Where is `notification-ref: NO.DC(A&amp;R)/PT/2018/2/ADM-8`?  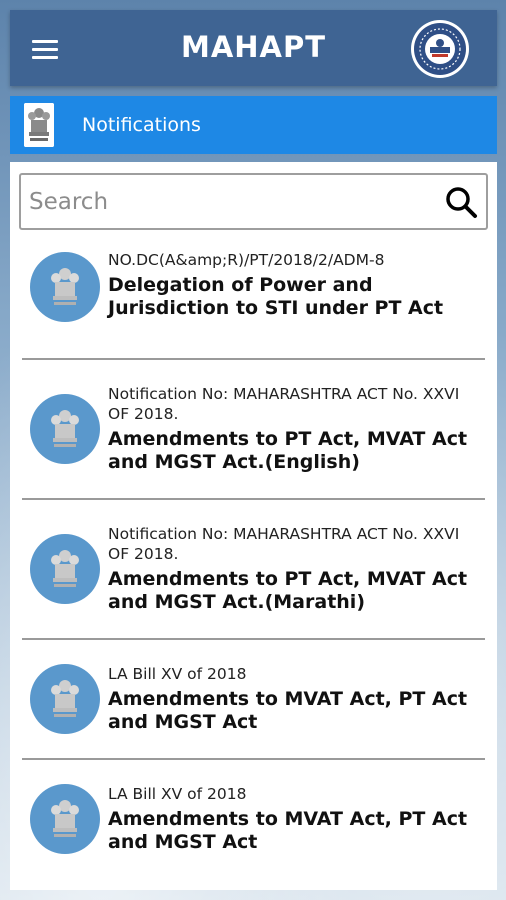 notification-ref: NO.DC(A&amp;R)/PT/2018/2/ADM-8 is located at coordinates (246, 260).